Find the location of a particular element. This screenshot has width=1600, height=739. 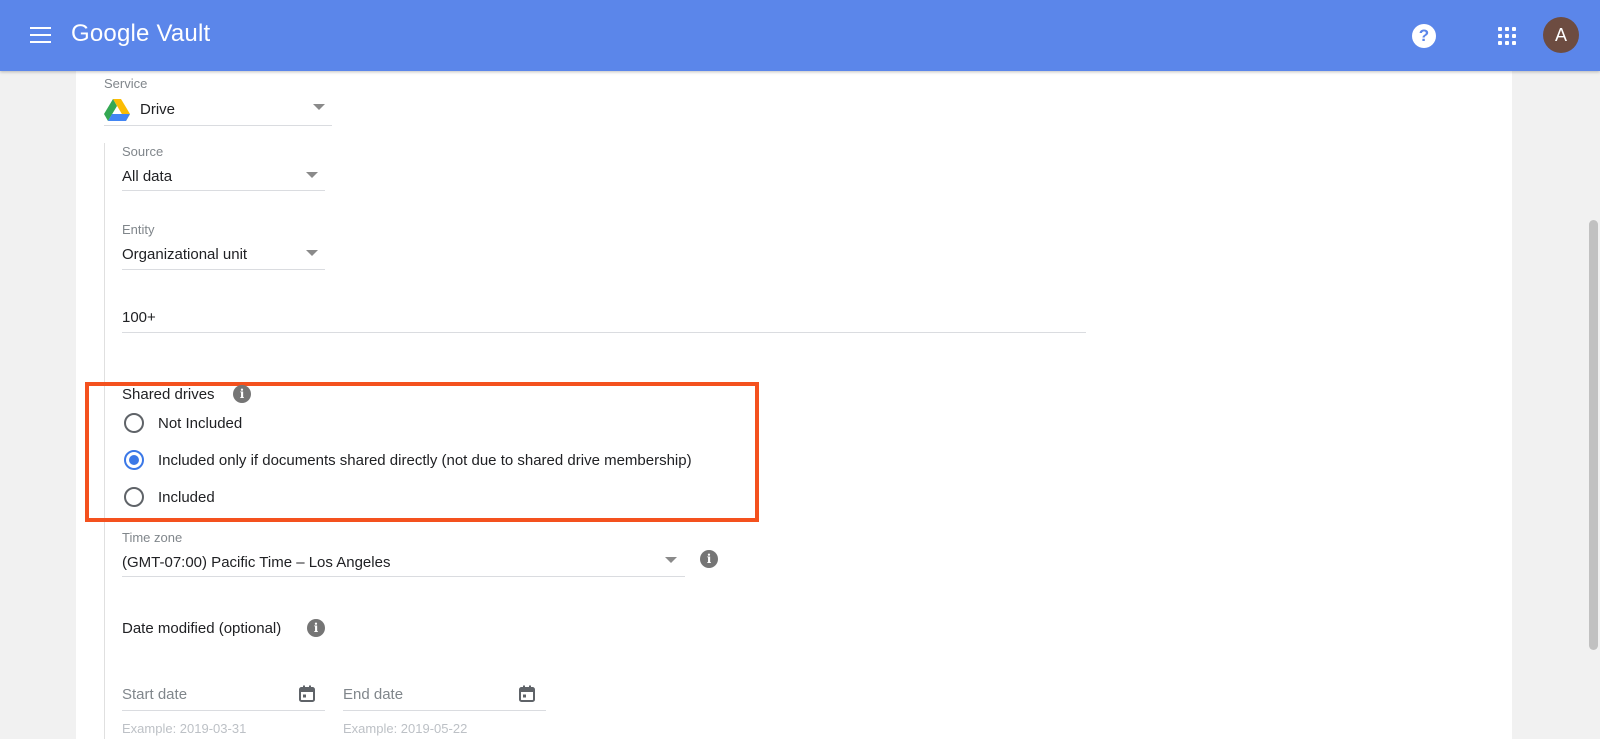

org-unit-underline is located at coordinates (604, 332).